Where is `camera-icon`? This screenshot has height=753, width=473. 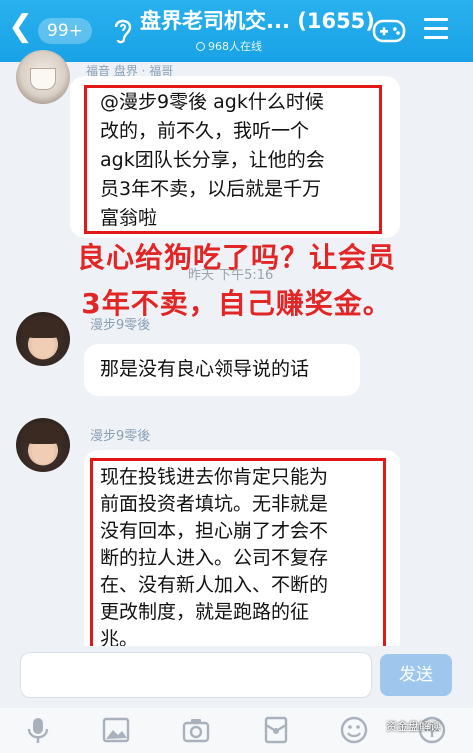
camera-icon is located at coordinates (196, 730).